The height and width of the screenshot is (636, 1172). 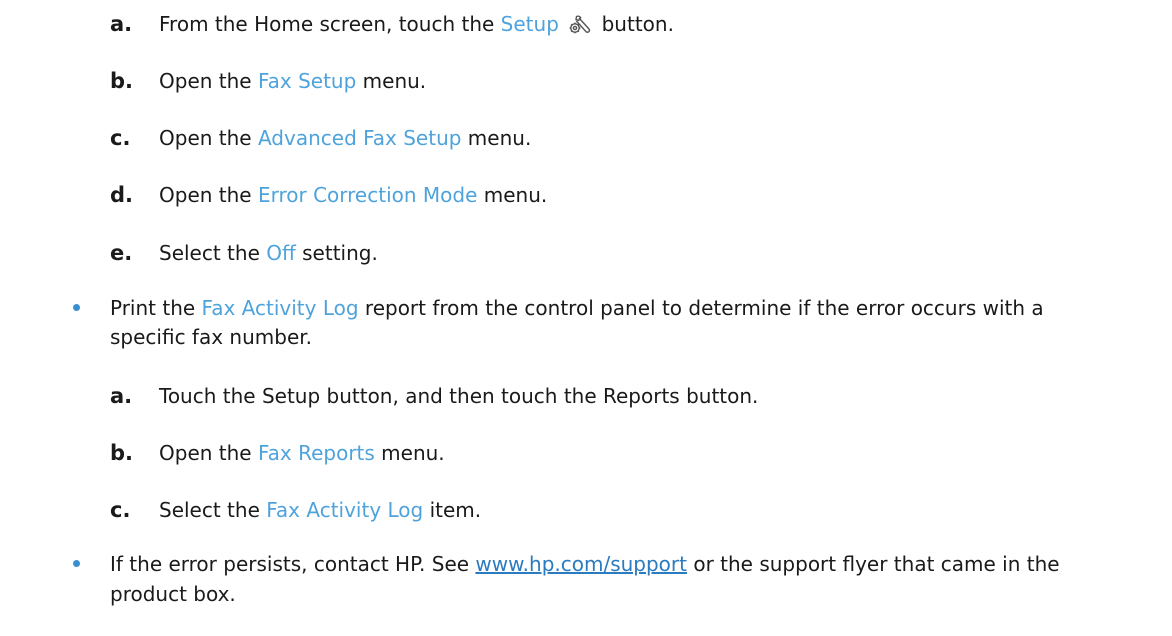 I want to click on step-text: Open the Advanced Fax Setup menu., so click(x=345, y=138).